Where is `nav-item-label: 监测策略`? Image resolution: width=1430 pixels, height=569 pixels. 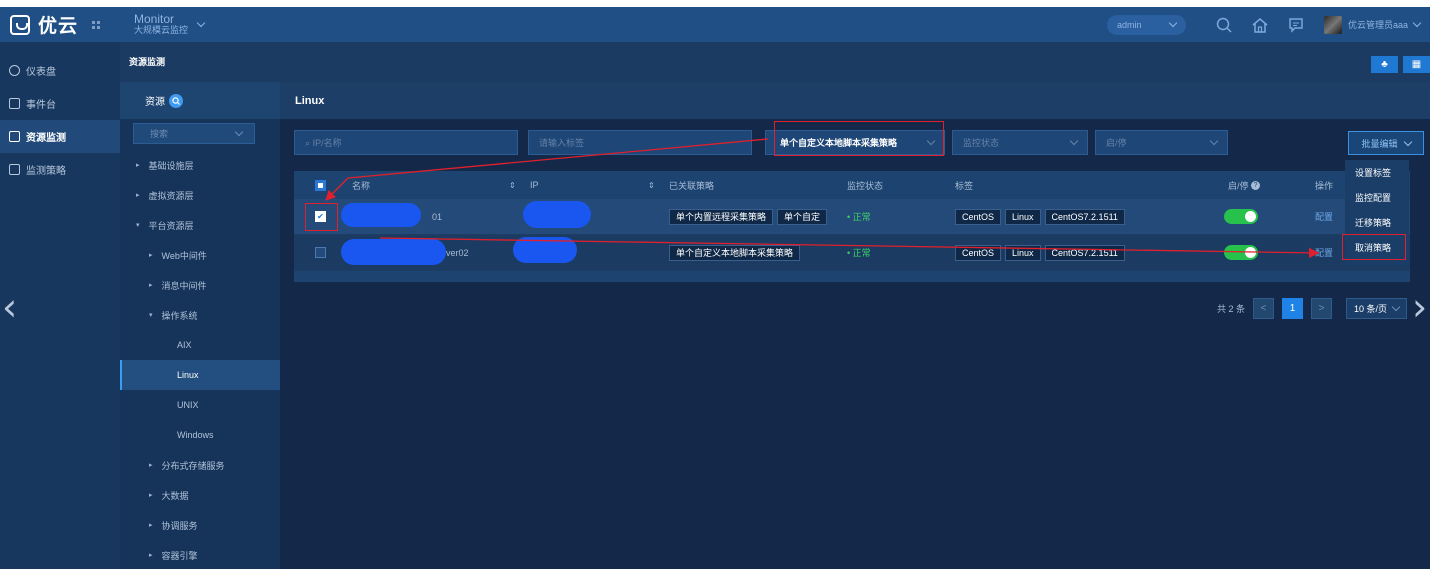 nav-item-label: 监测策略 is located at coordinates (46, 171).